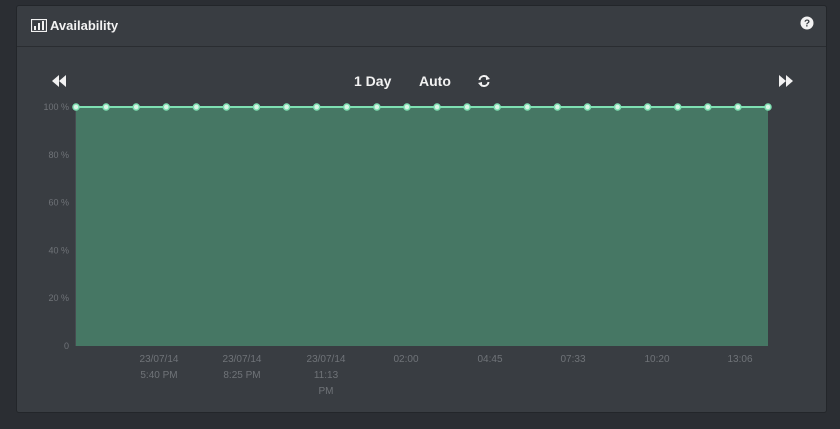  I want to click on x-tick-label: 10:20, so click(656, 359).